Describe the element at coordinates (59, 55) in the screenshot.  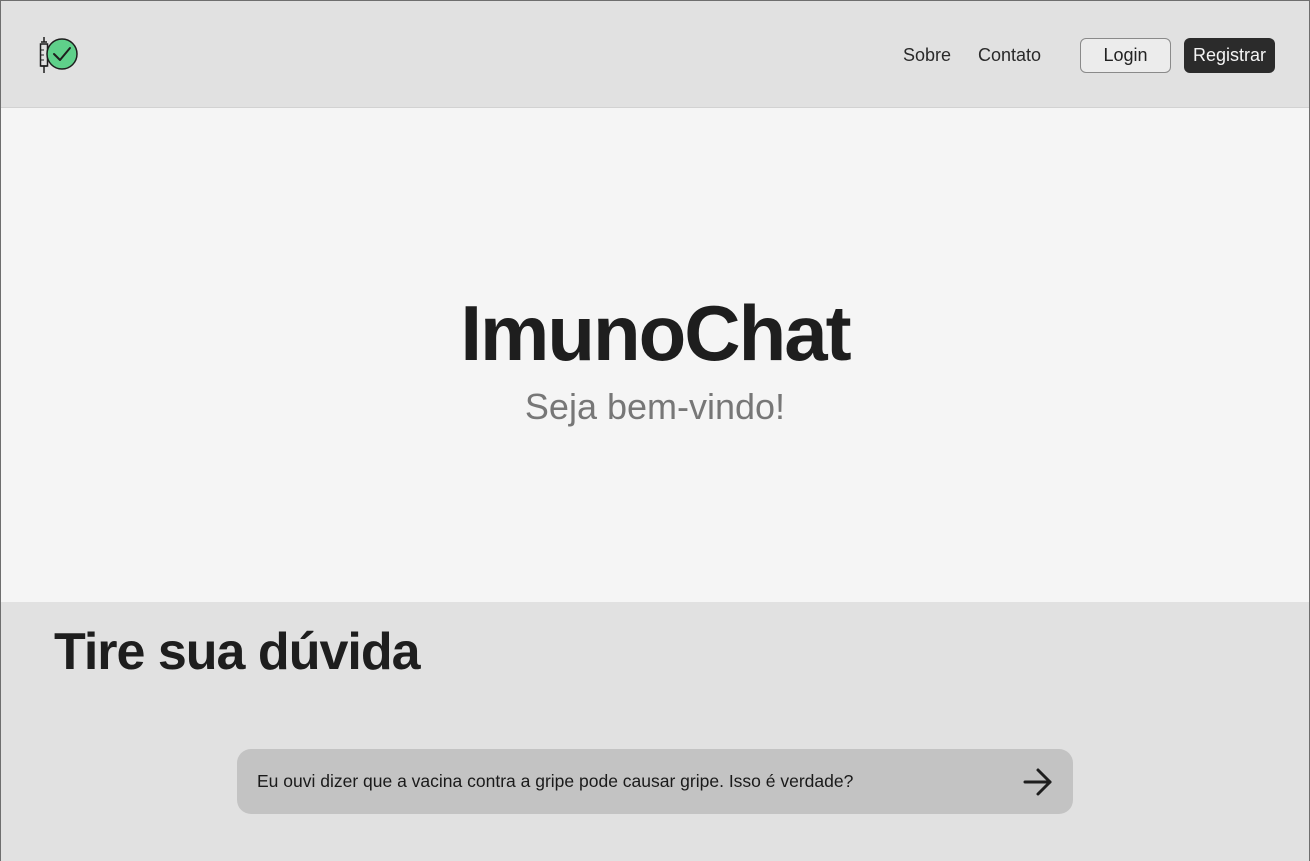
I see `syringe-check-icon` at that location.